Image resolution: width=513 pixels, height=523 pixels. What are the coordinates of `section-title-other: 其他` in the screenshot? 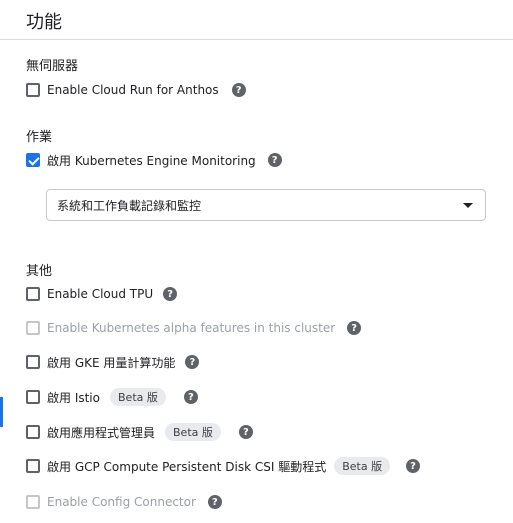 It's located at (39, 271).